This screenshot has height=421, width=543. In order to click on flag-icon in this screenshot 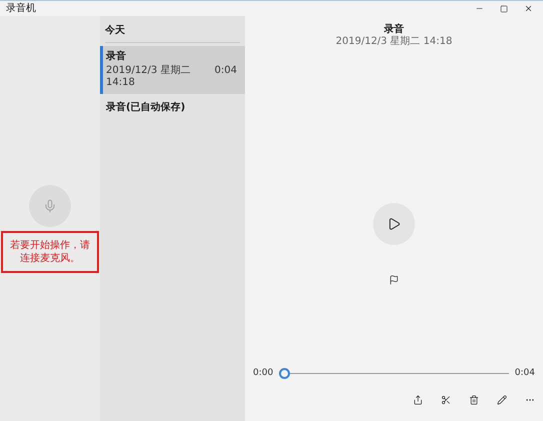, I will do `click(394, 280)`.